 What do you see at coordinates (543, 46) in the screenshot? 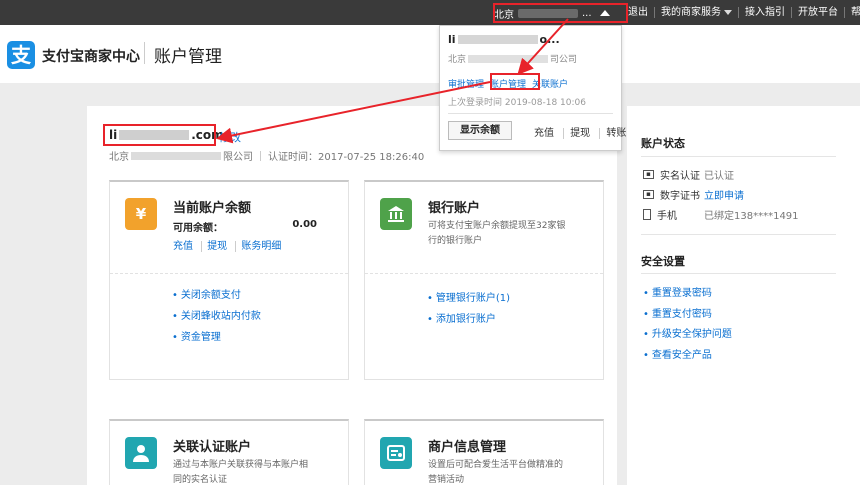
I see `arrow-to-account-management` at bounding box center [543, 46].